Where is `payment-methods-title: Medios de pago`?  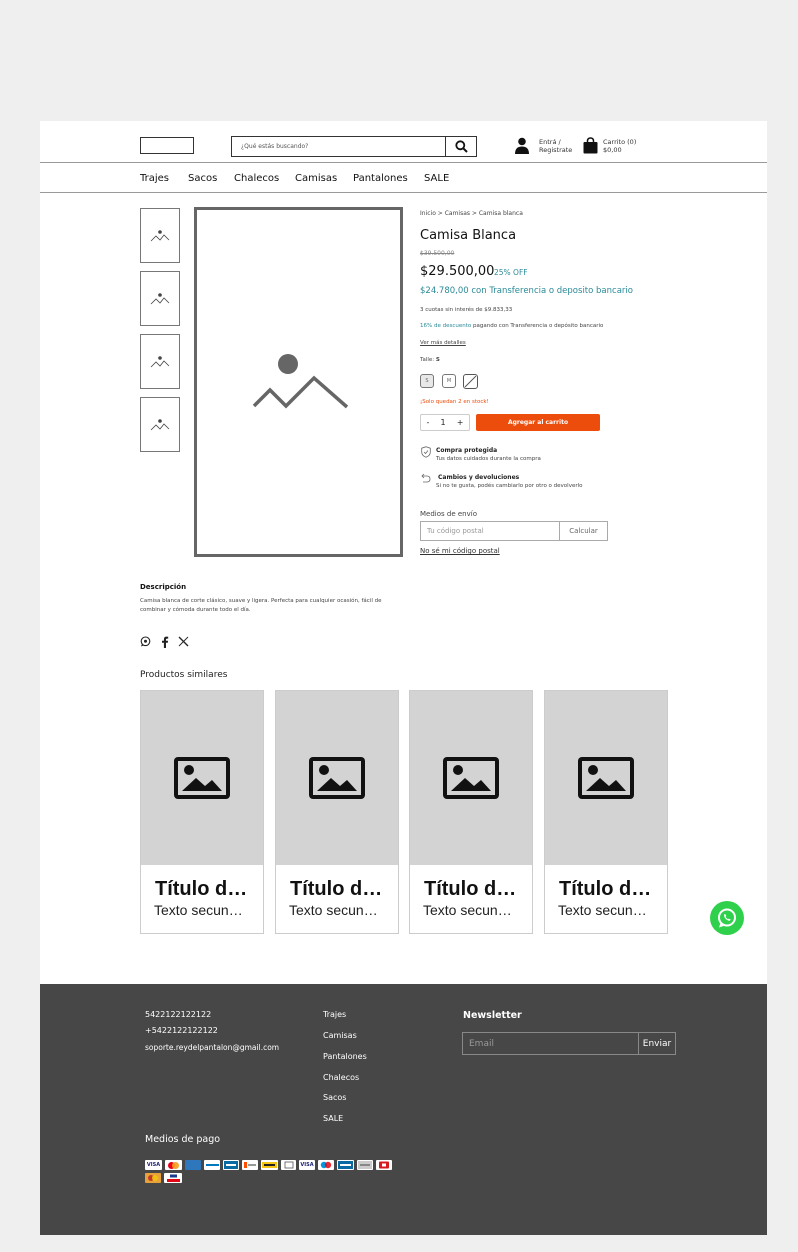 payment-methods-title: Medios de pago is located at coordinates (183, 1139).